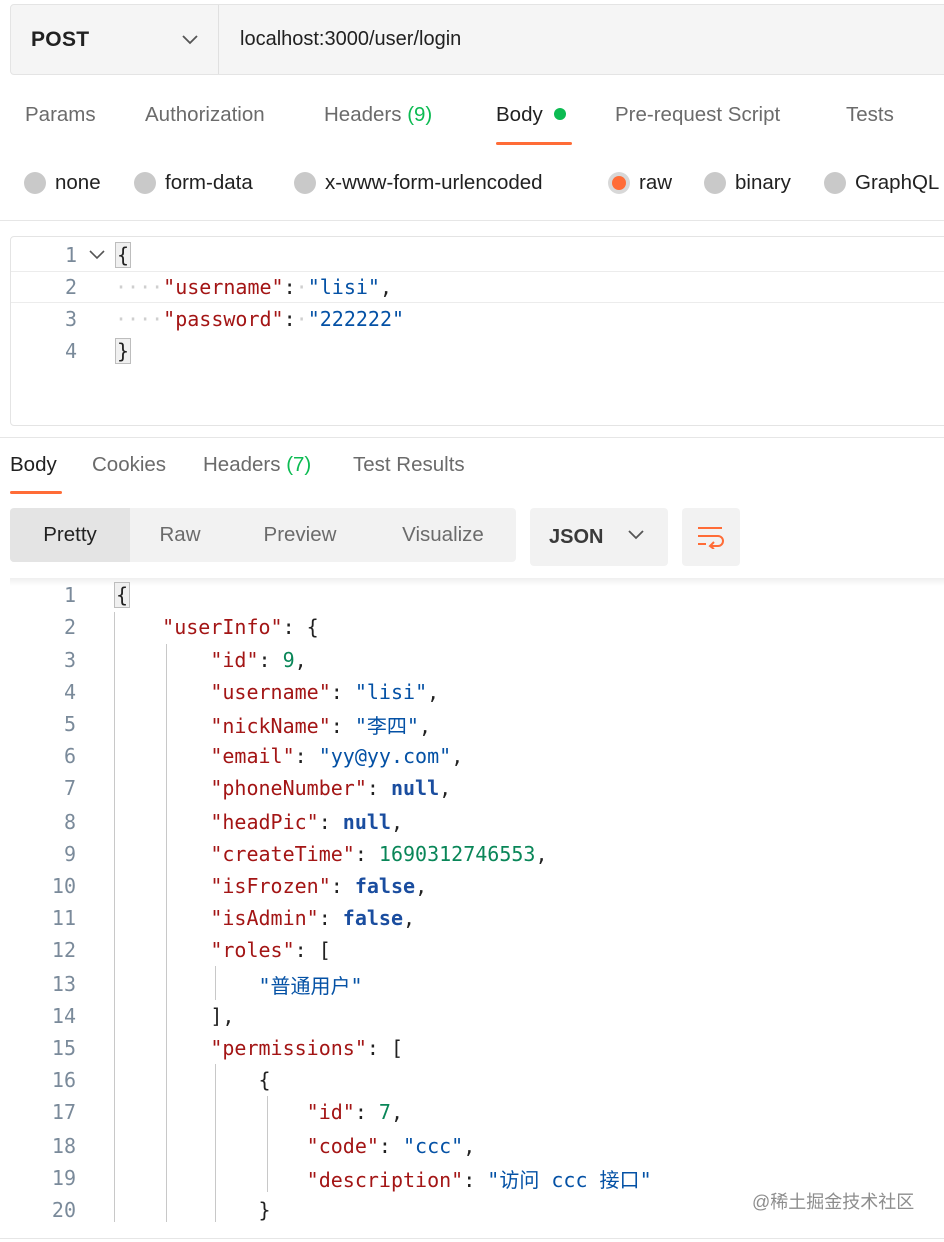  I want to click on code-line: 11 "isAdmin": false,, so click(233, 918).